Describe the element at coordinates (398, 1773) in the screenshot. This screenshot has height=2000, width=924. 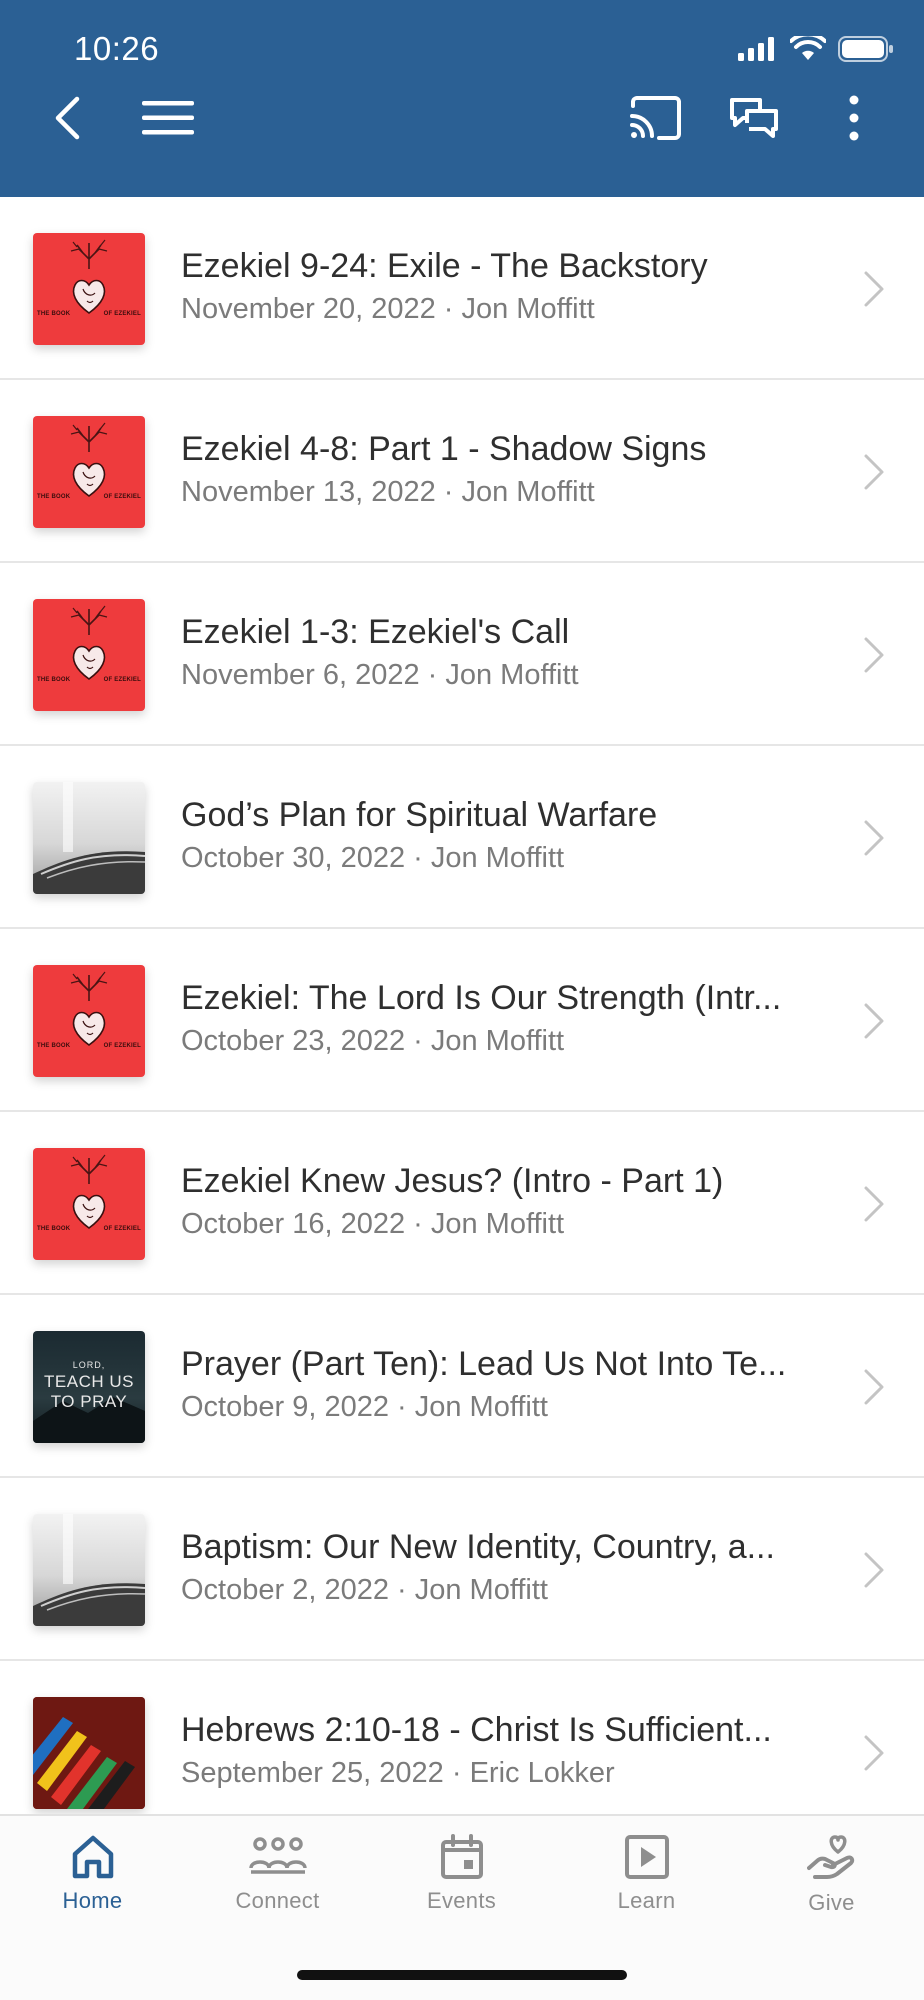
I see `sermon-date-speaker: September 25, 2022 · Eric Lokker` at that location.